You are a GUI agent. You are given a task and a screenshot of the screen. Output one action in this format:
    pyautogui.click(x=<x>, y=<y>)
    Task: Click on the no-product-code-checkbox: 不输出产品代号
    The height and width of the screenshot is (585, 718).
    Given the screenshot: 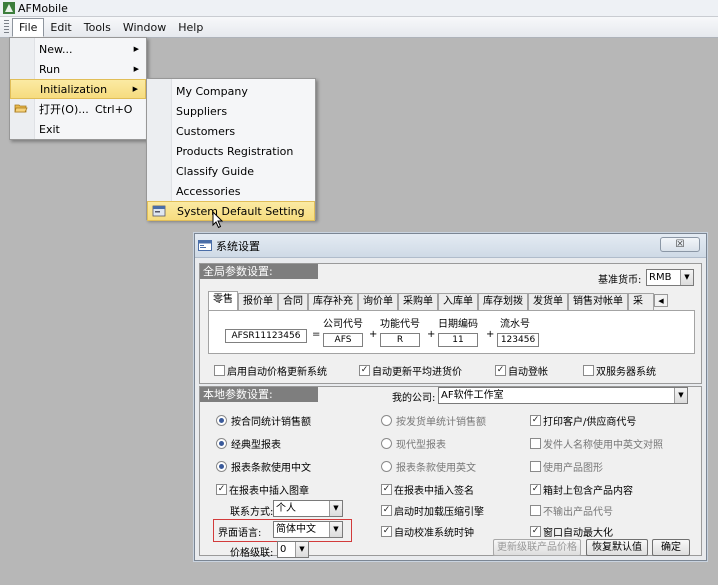 What is the action you would take?
    pyautogui.click(x=571, y=510)
    